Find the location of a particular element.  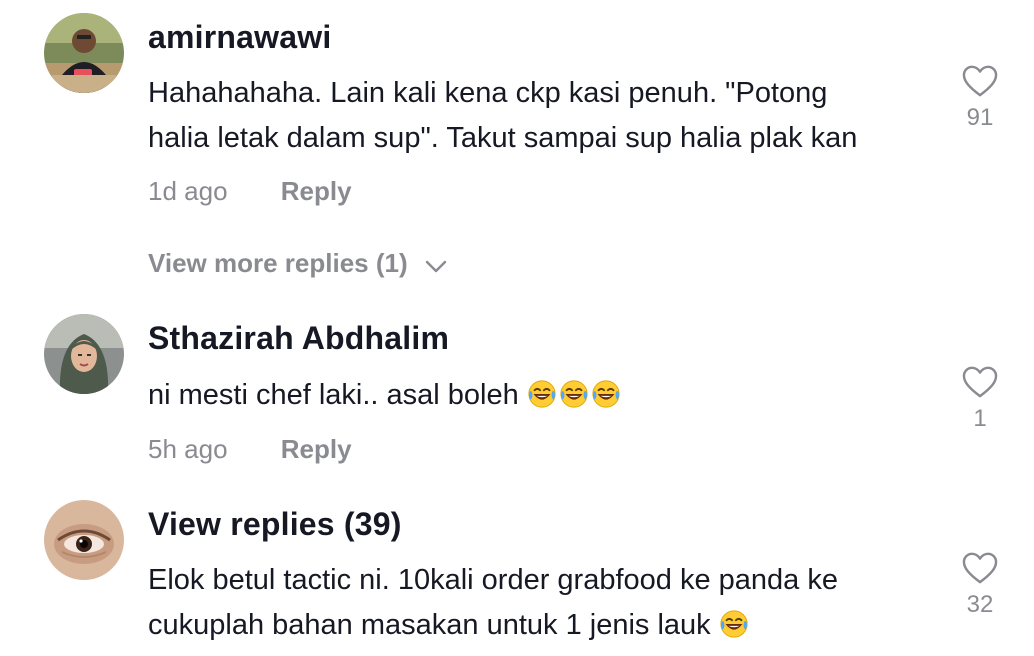

comment-timestamp: 5h ago is located at coordinates (188, 449).